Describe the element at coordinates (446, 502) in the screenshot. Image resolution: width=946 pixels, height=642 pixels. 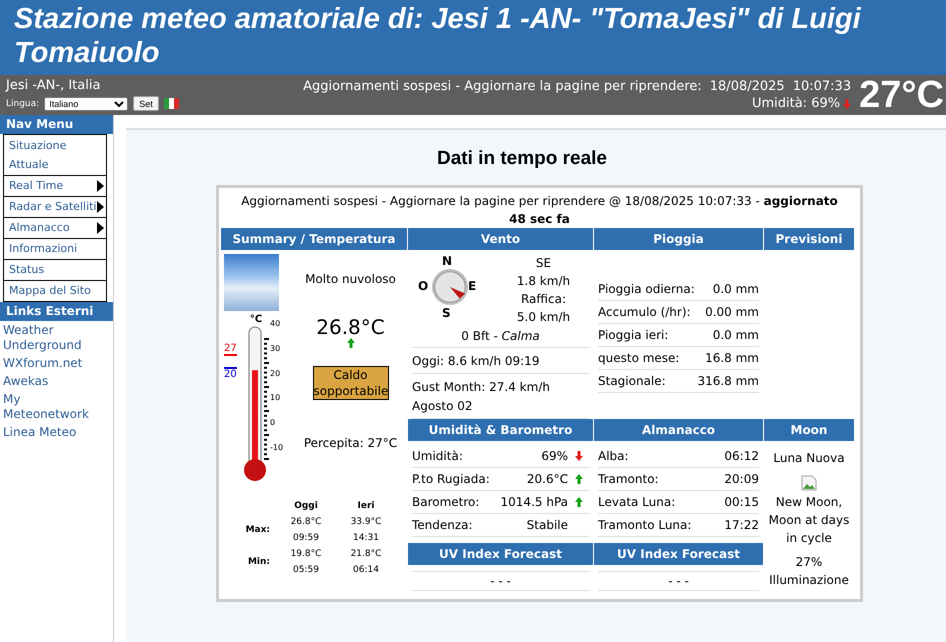
I see `measure-label: Barometro:` at that location.